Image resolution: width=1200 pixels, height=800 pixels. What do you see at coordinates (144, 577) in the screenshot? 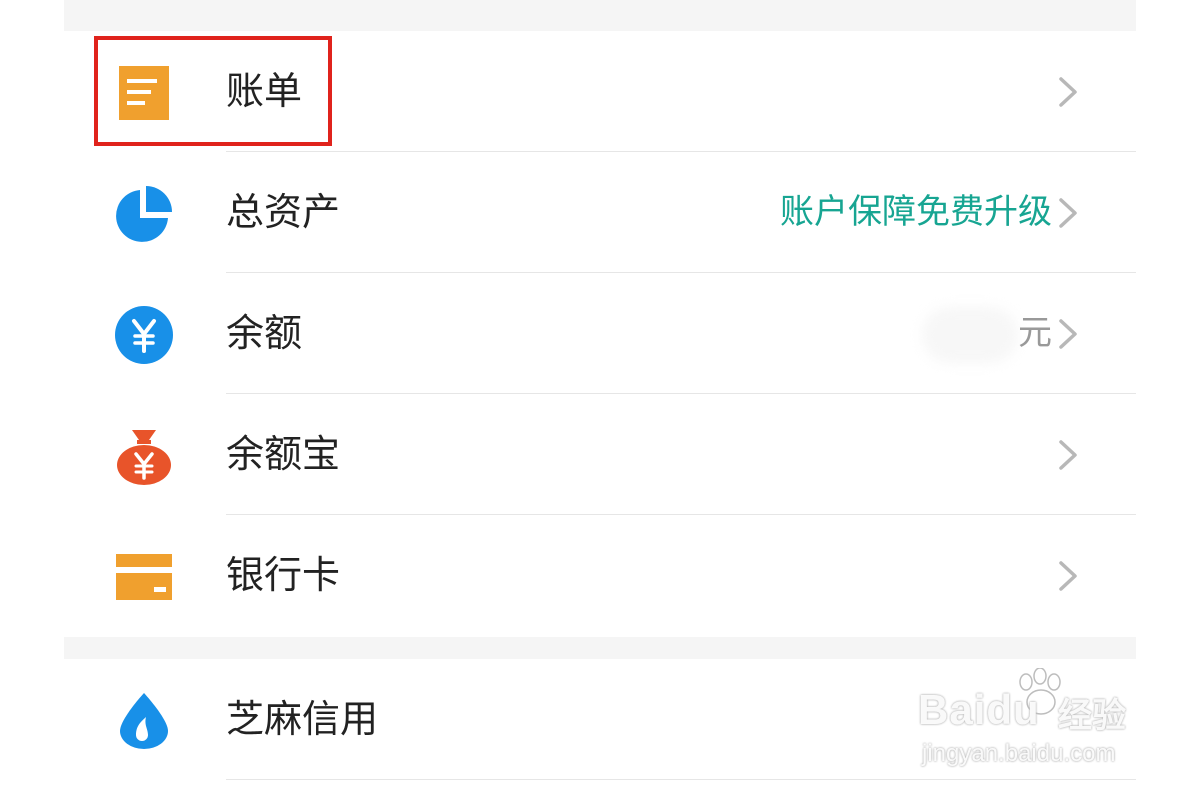
I see `bank-card-icon` at bounding box center [144, 577].